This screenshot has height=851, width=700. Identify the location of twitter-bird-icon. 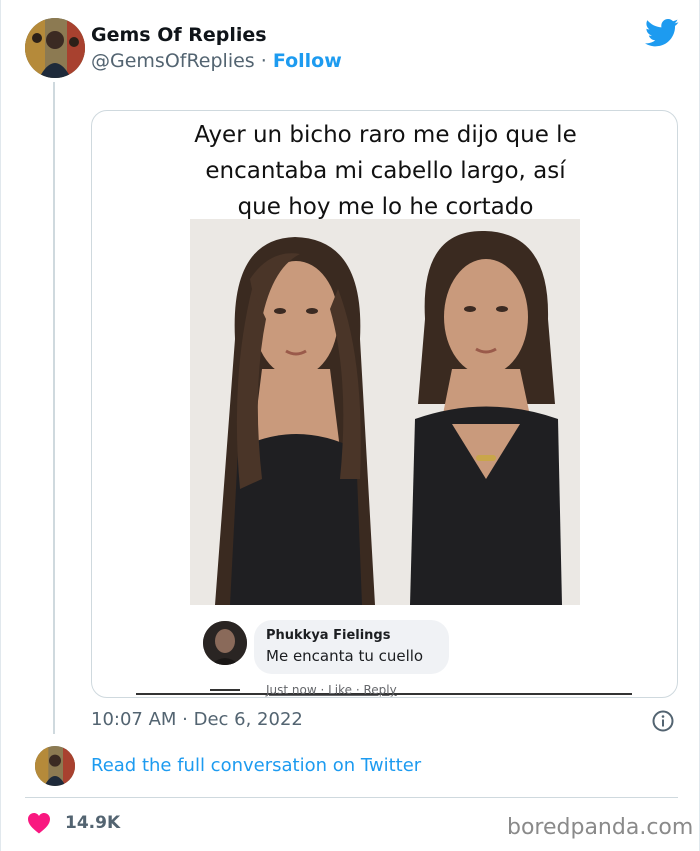
(662, 33).